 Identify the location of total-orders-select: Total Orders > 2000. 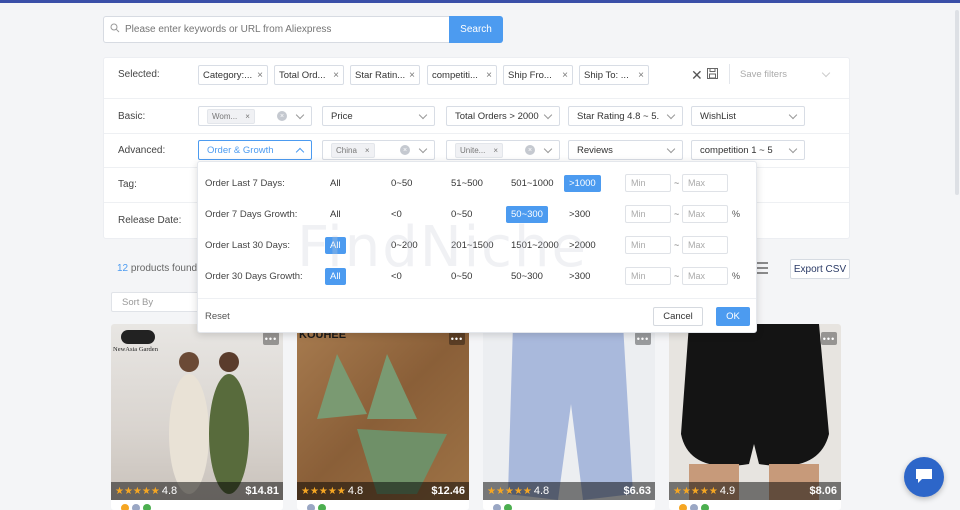
(503, 116).